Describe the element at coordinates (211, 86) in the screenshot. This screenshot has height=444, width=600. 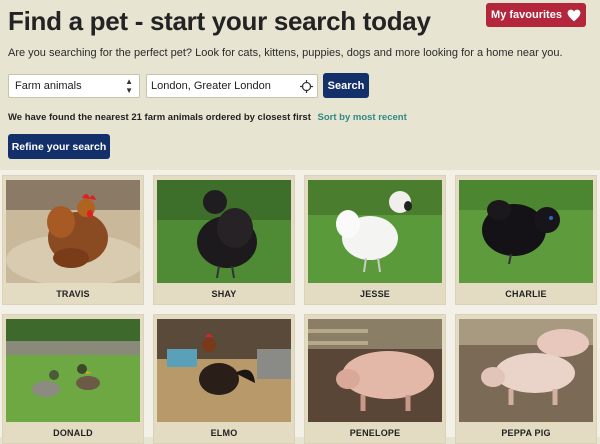
I see `location-input-value: London, Greater London` at that location.